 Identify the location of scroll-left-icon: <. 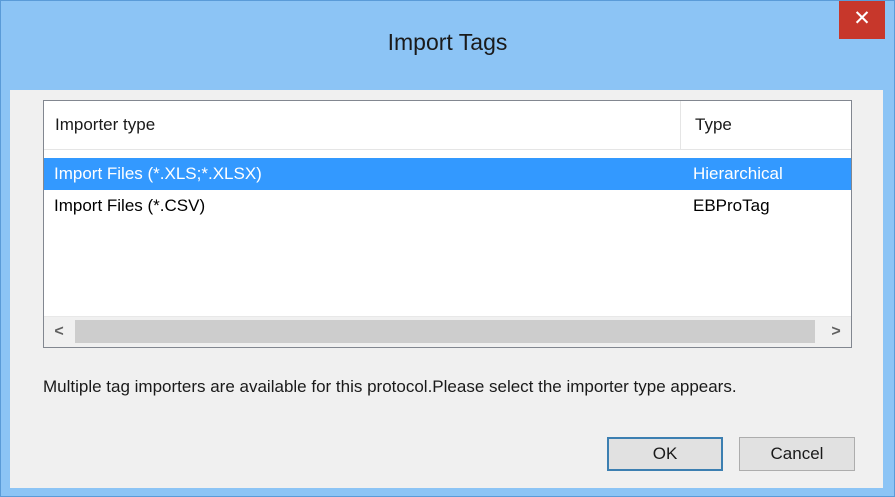
(59, 332).